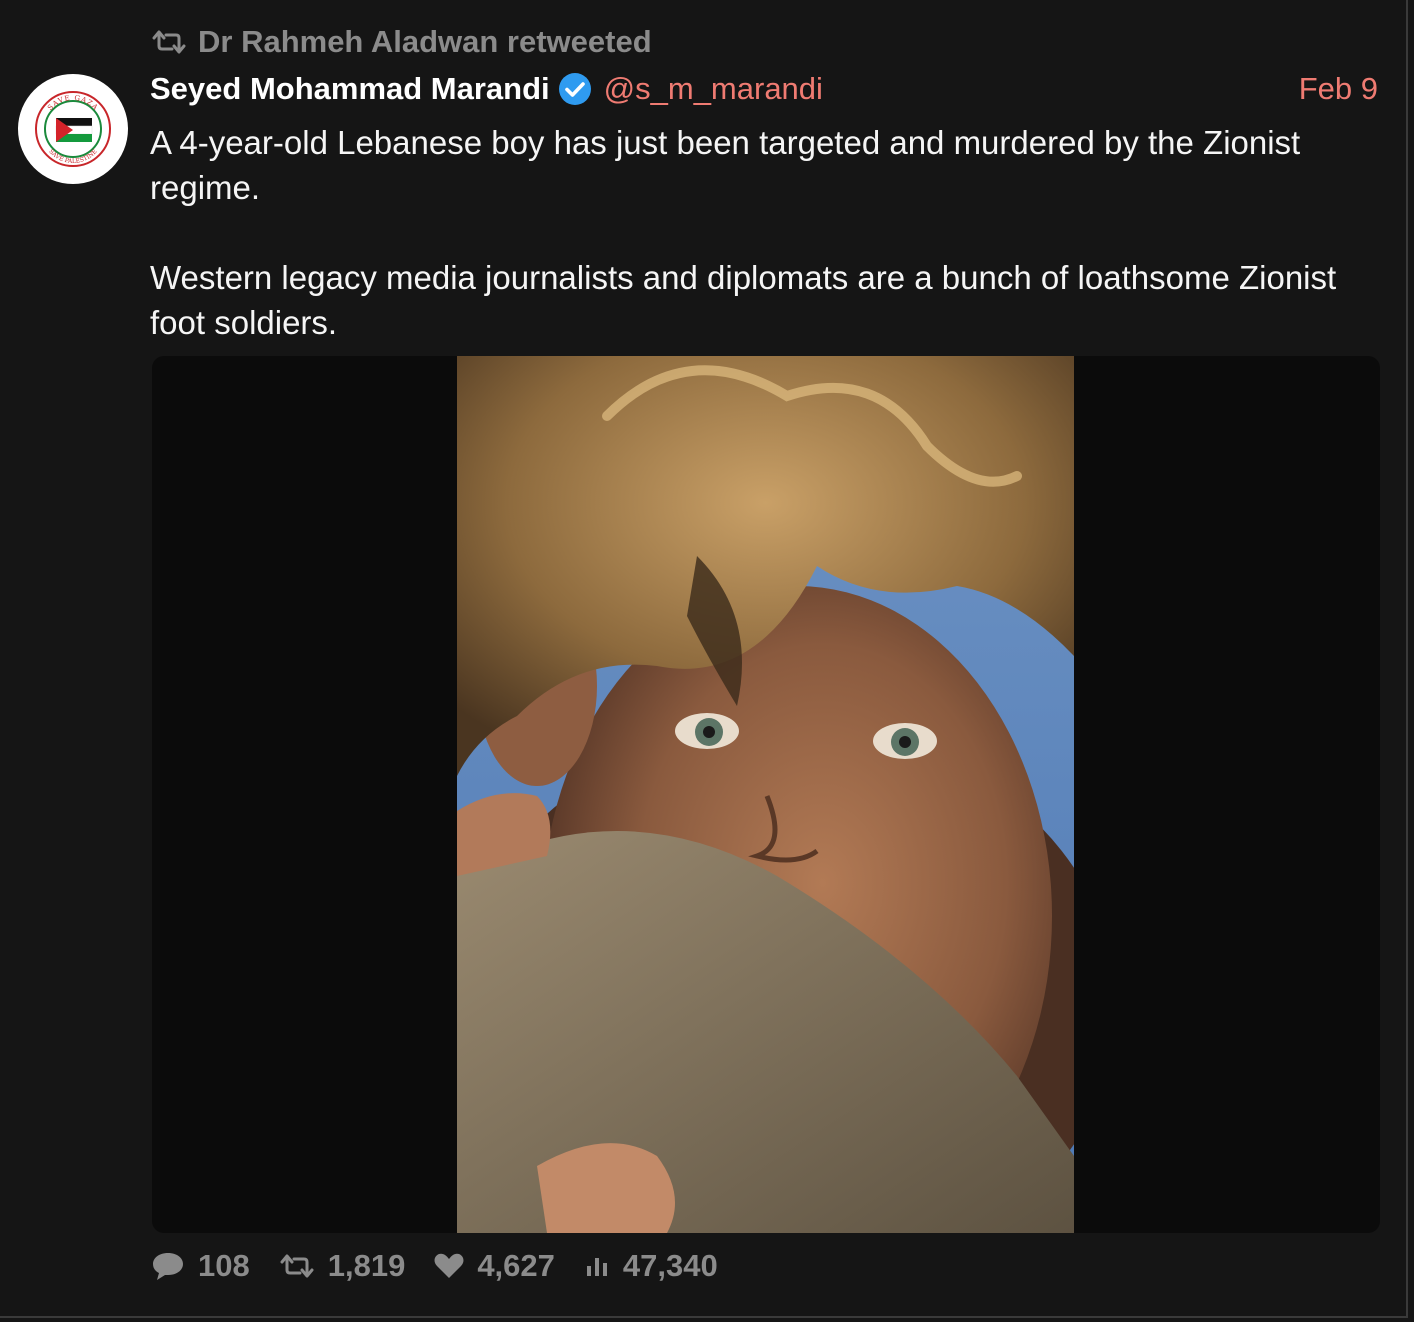  What do you see at coordinates (574, 89) in the screenshot?
I see `verified-badge-icon` at bounding box center [574, 89].